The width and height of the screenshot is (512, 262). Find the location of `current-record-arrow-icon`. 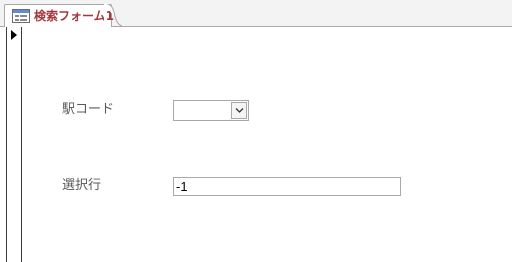

current-record-arrow-icon is located at coordinates (14, 35).